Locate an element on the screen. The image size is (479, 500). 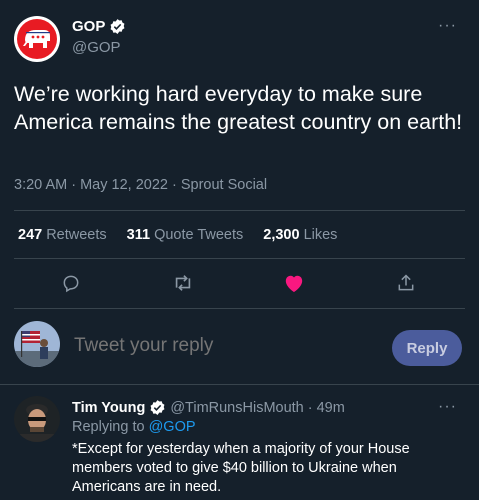
likes-count: 2,300 is located at coordinates (281, 235).